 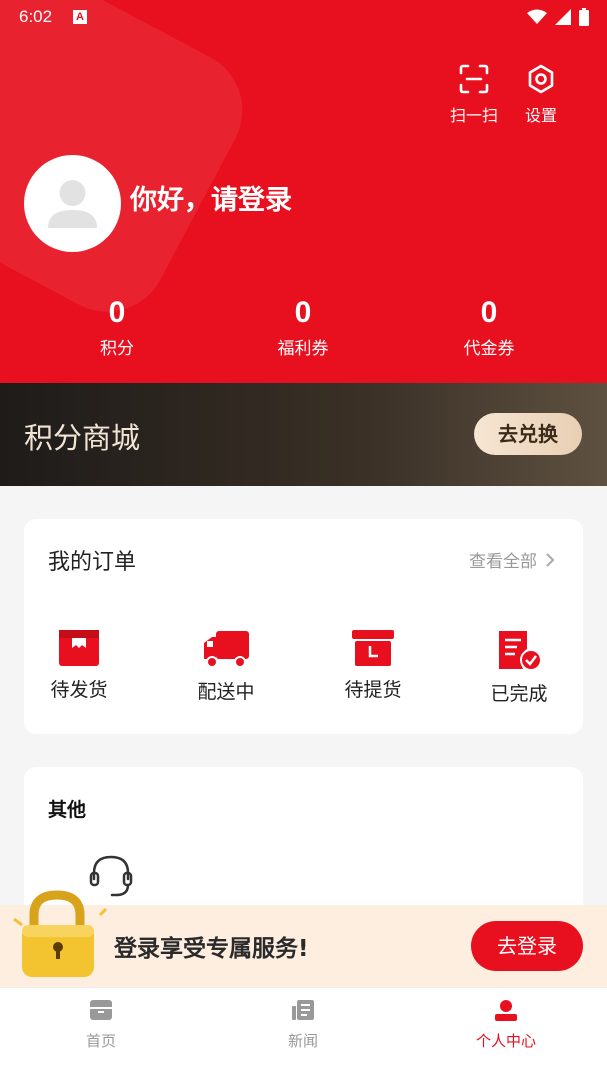 I want to click on tab-news: 新闻, so click(x=303, y=1024).